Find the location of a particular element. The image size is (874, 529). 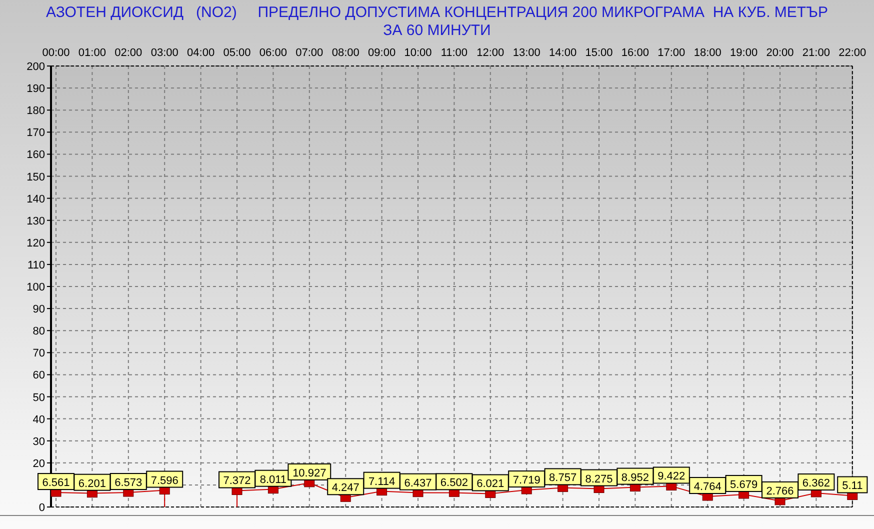

x-tick-label: 10:00 is located at coordinates (418, 53).